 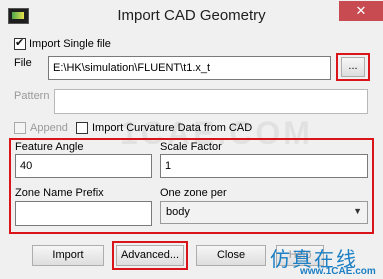 What do you see at coordinates (20, 43) in the screenshot?
I see `import-single-checkbox` at bounding box center [20, 43].